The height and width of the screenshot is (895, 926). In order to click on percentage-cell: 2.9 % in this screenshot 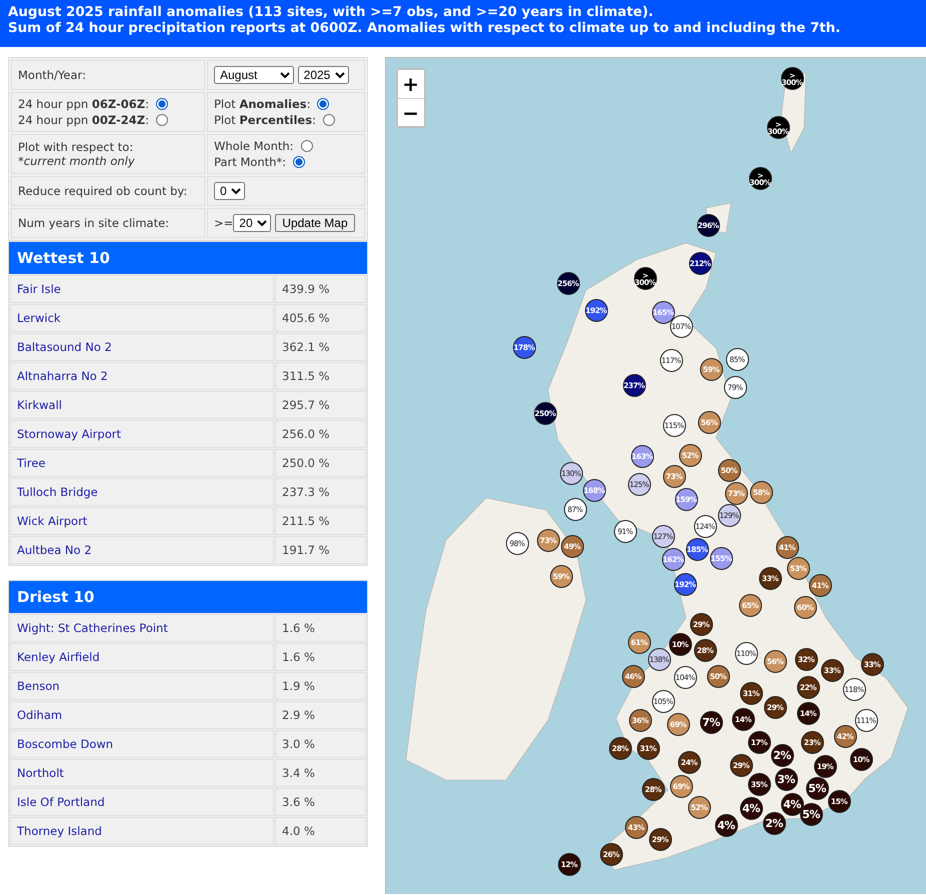, I will do `click(320, 715)`.